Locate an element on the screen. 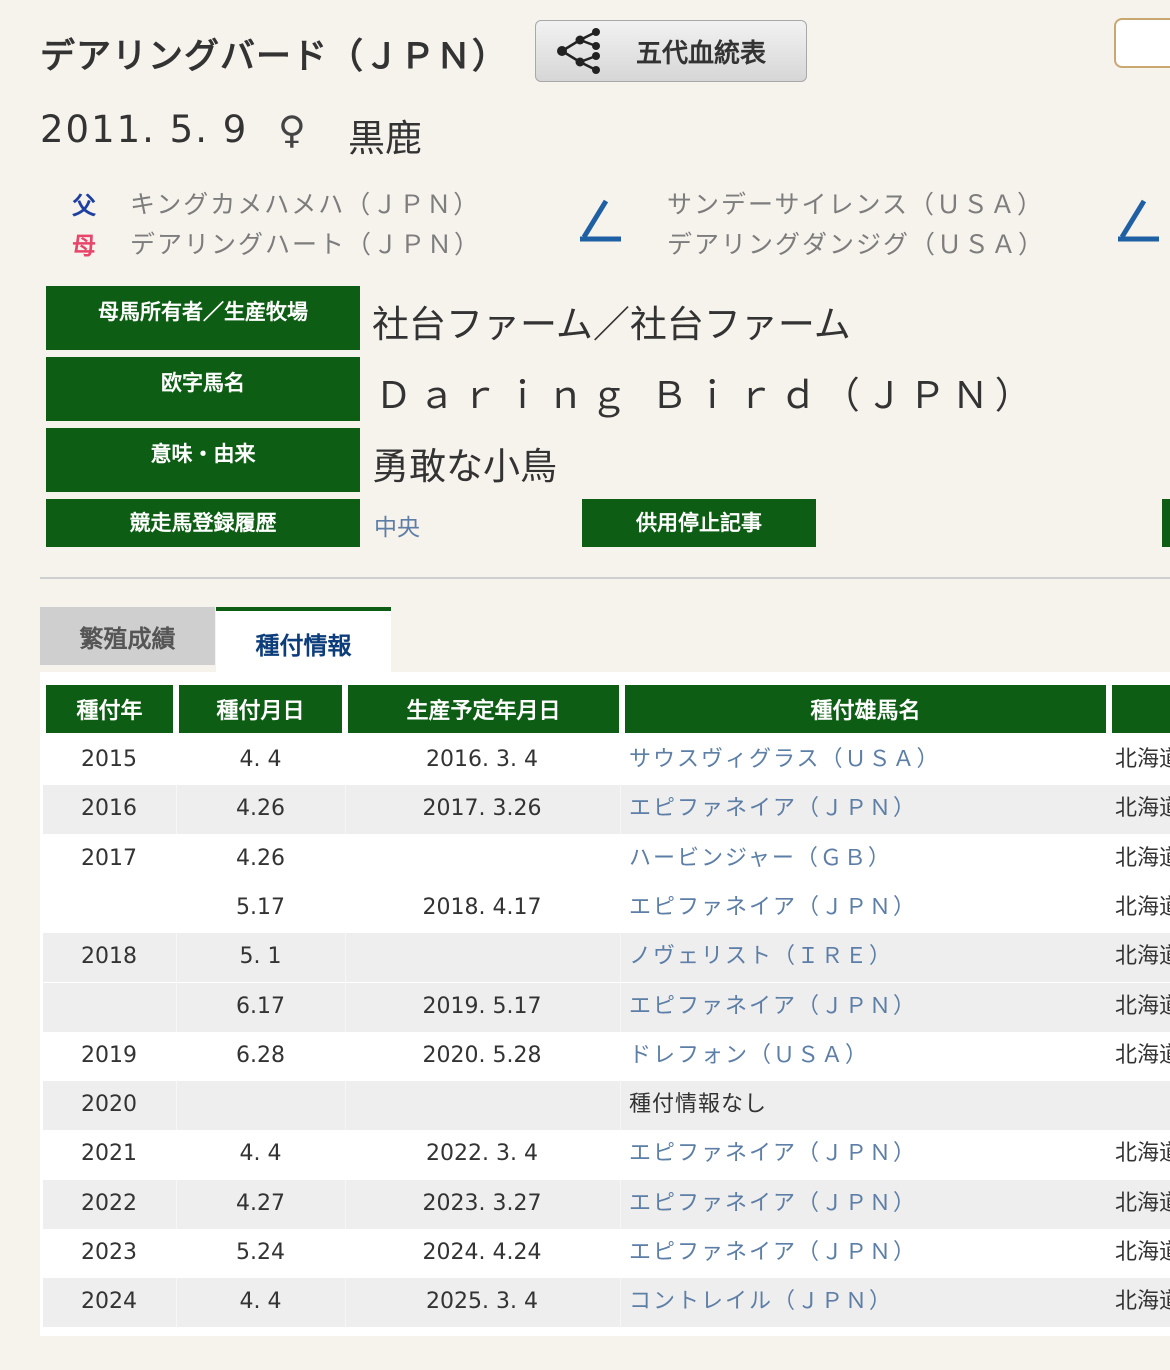 The image size is (1170, 1370). cell-mating-date: 6.28 is located at coordinates (260, 1055).